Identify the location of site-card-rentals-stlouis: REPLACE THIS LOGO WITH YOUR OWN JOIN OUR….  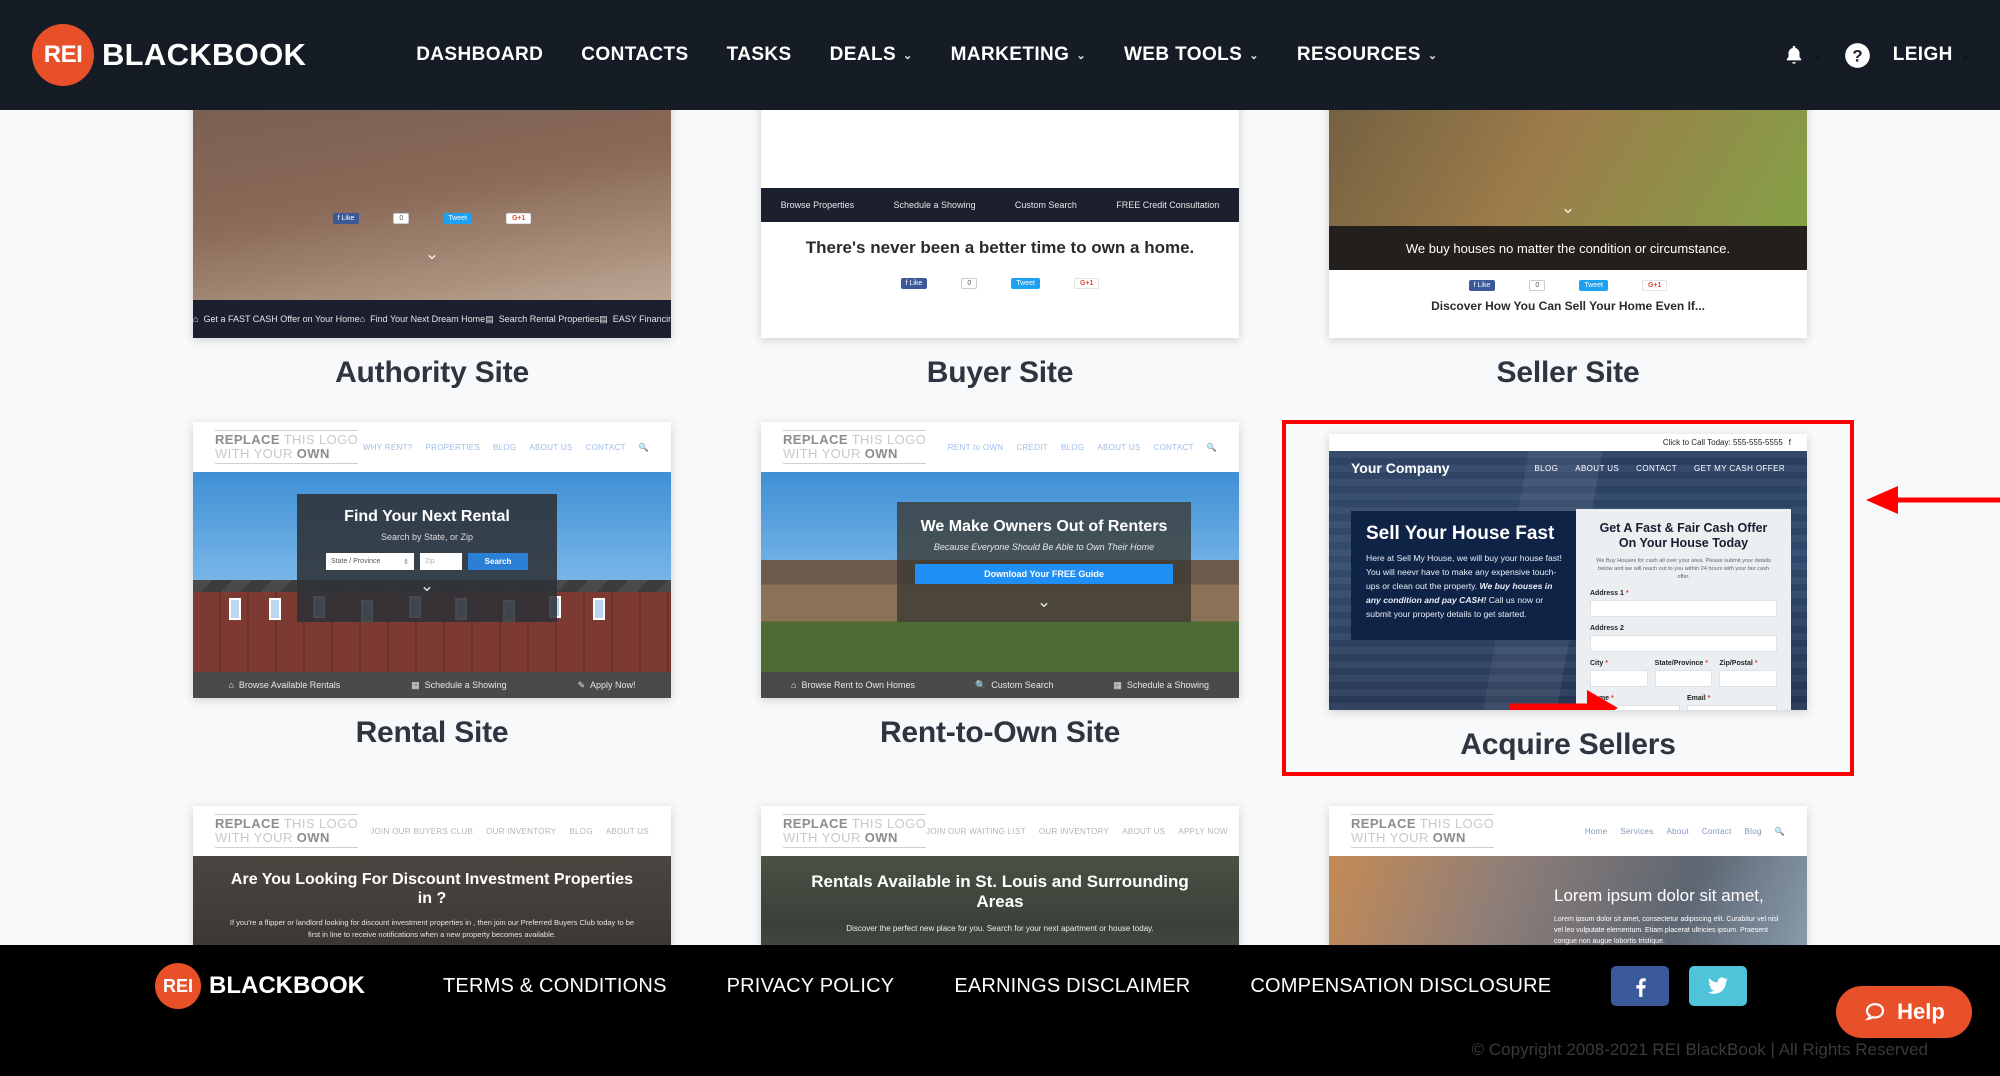
(1000, 875).